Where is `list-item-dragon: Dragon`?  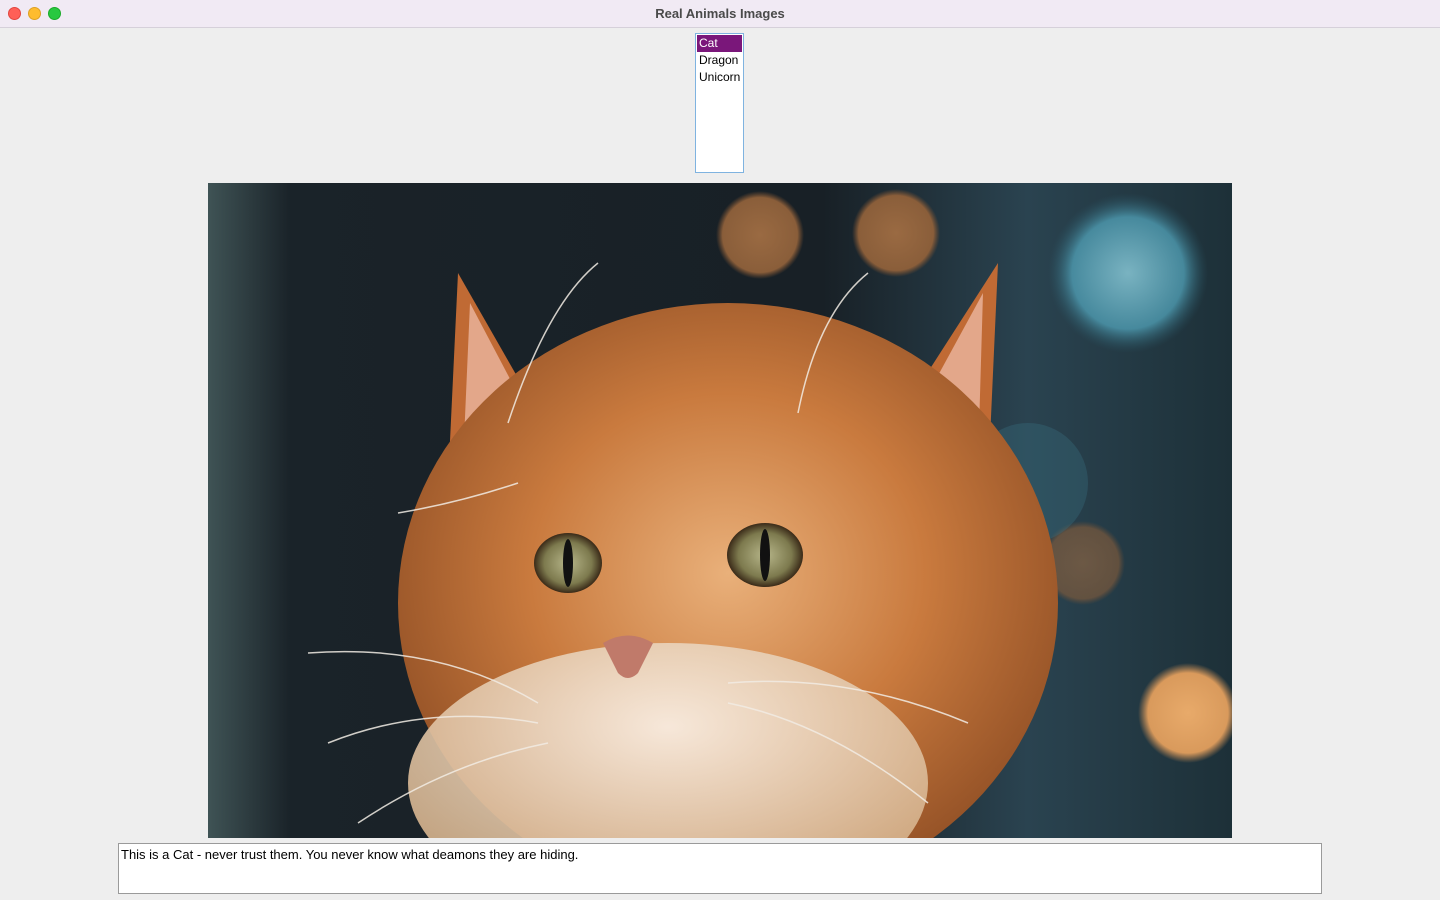
list-item-dragon: Dragon is located at coordinates (719, 60).